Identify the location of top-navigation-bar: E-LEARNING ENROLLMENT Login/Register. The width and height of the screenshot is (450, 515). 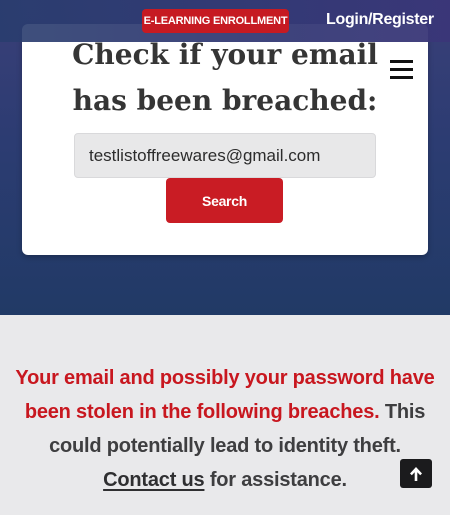
(225, 21).